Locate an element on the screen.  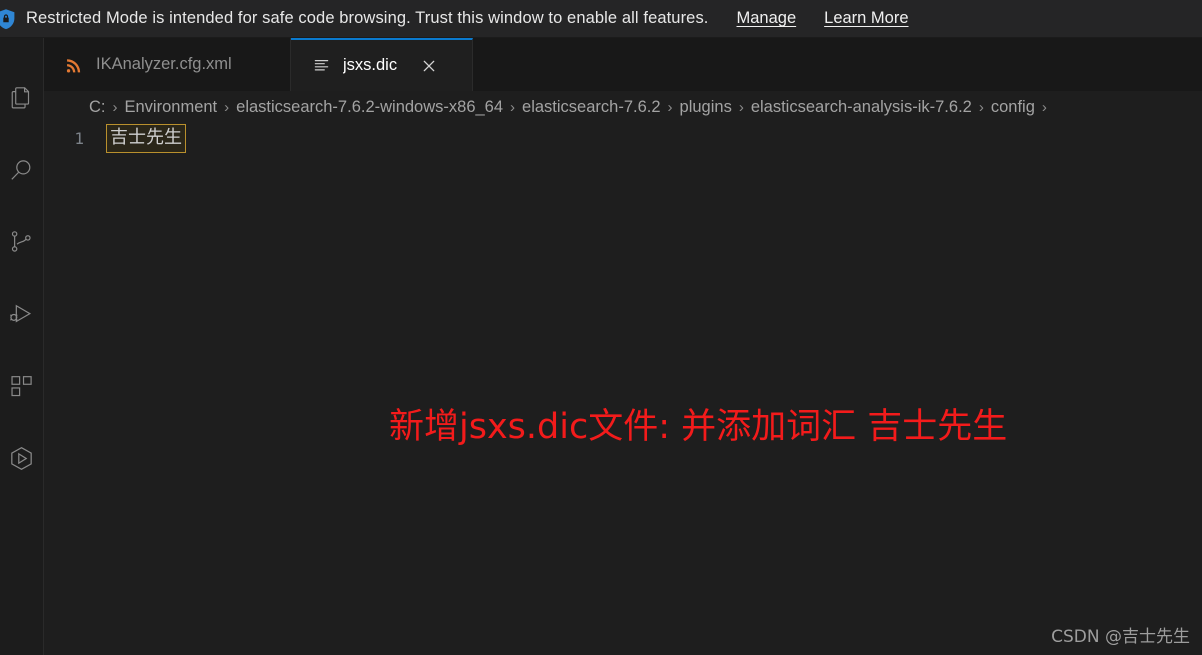
breadcrumb-item-0: C: is located at coordinates (97, 107).